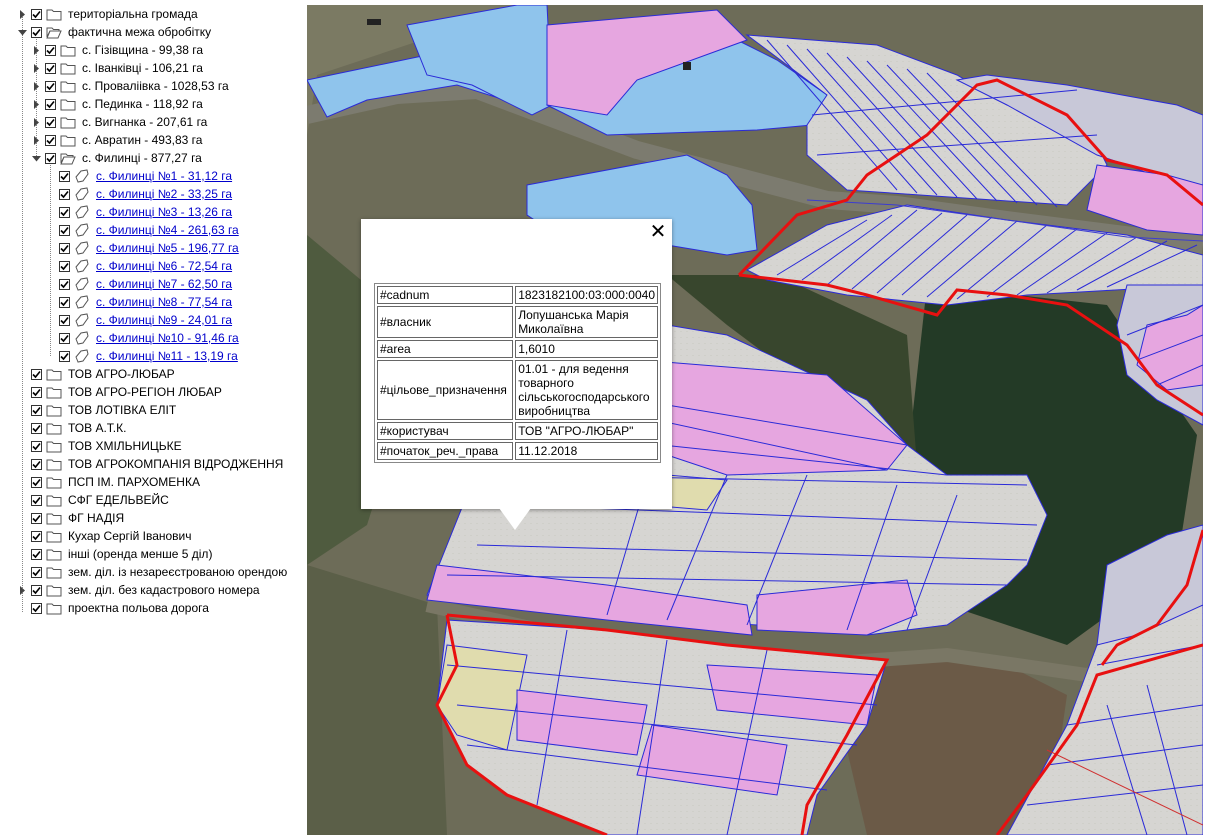  Describe the element at coordinates (164, 212) in the screenshot. I see `layer-link-label: с. Филинці №3 - 13,26 га` at that location.